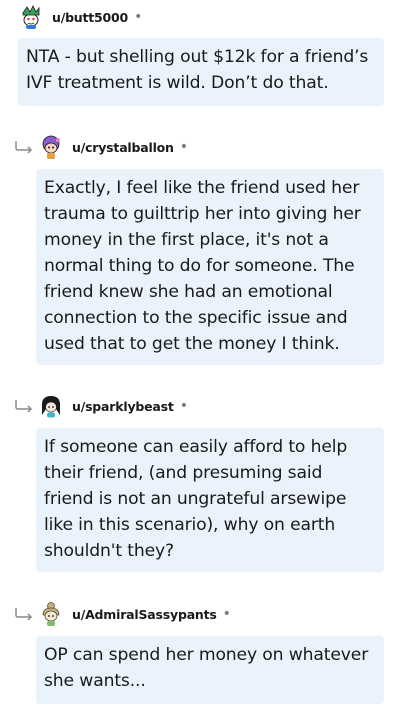 This screenshot has width=400, height=719. What do you see at coordinates (51, 614) in the screenshot?
I see `snoo-avatar-bun-icon` at bounding box center [51, 614].